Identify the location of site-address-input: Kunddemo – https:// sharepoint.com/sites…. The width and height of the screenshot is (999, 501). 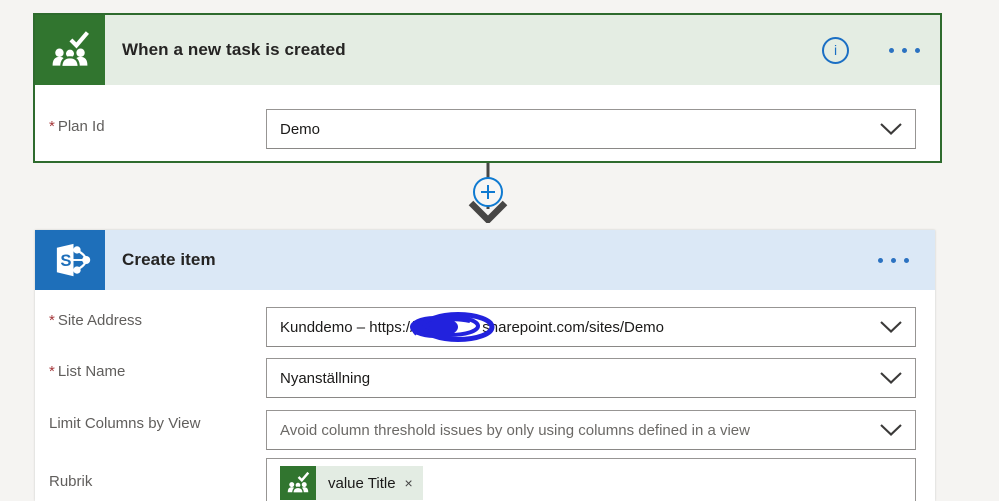
(591, 327).